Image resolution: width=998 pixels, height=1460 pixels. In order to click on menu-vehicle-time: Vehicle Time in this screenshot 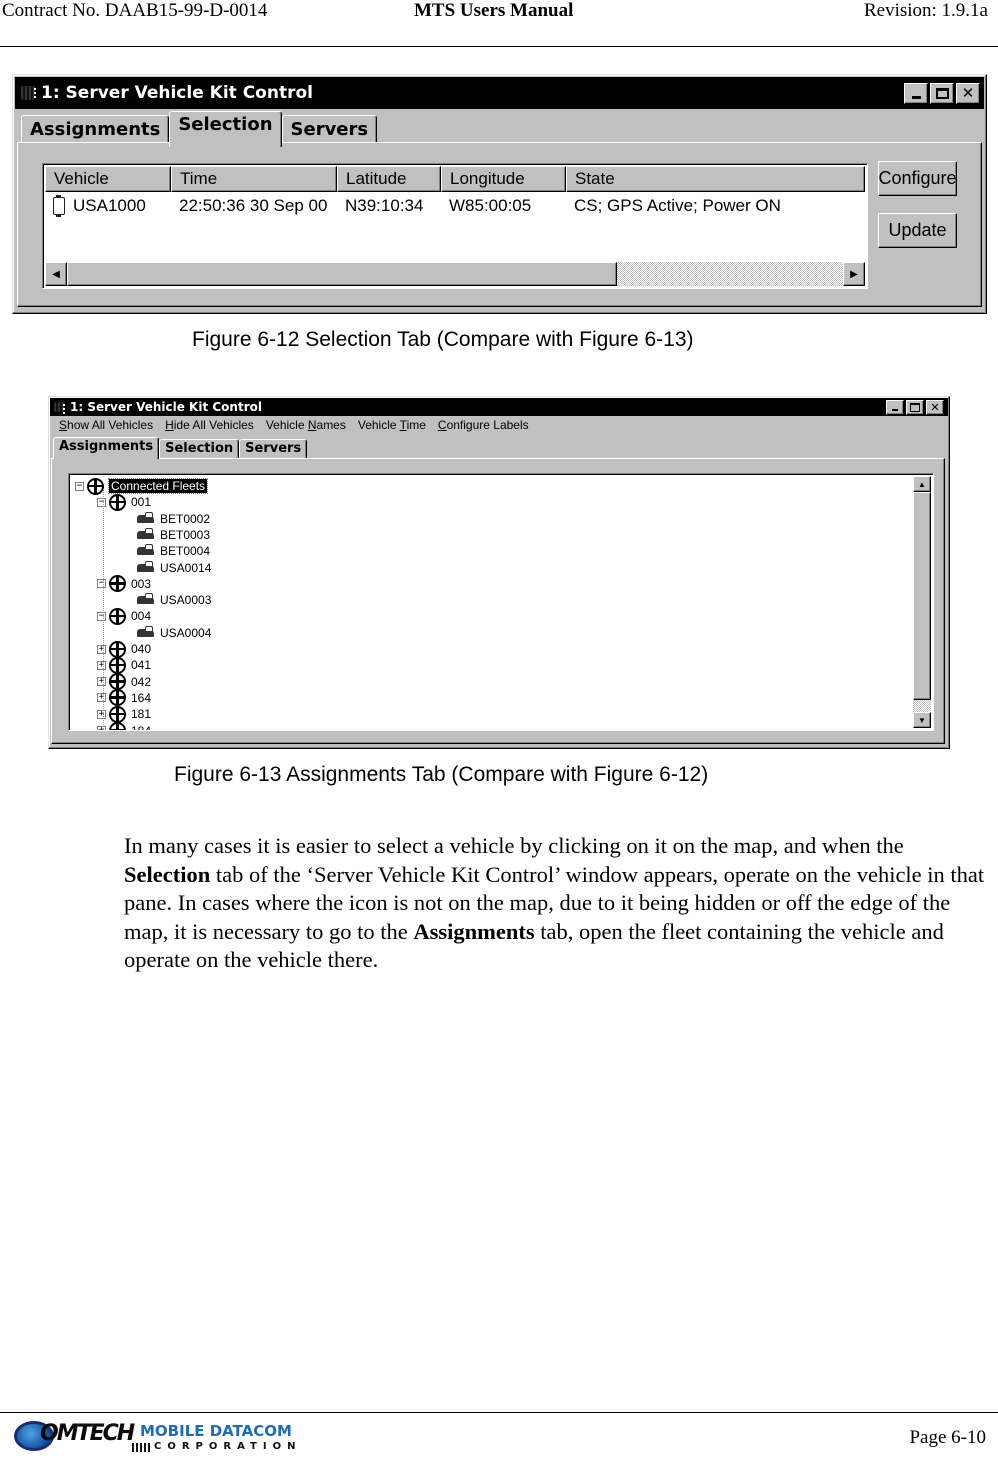, I will do `click(392, 426)`.